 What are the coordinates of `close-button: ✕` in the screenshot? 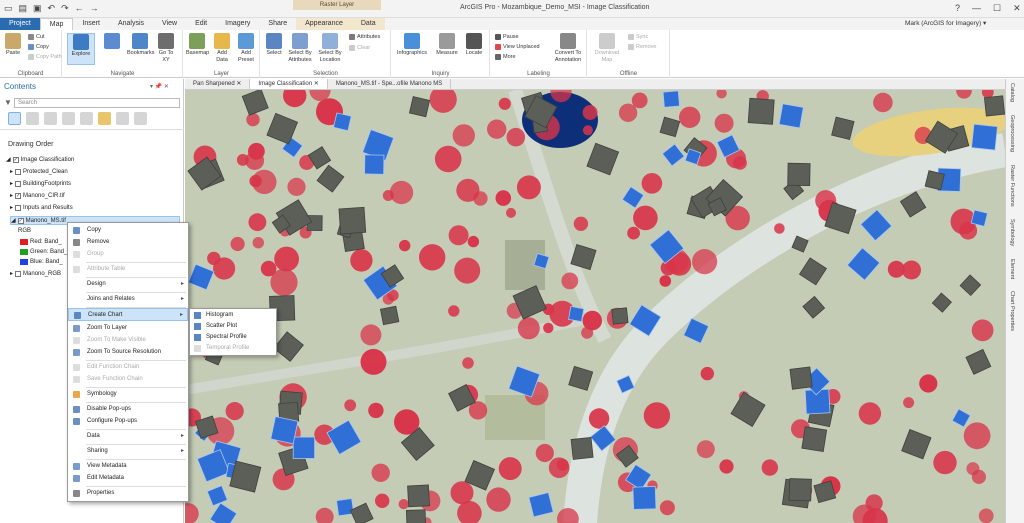 It's located at (1017, 8).